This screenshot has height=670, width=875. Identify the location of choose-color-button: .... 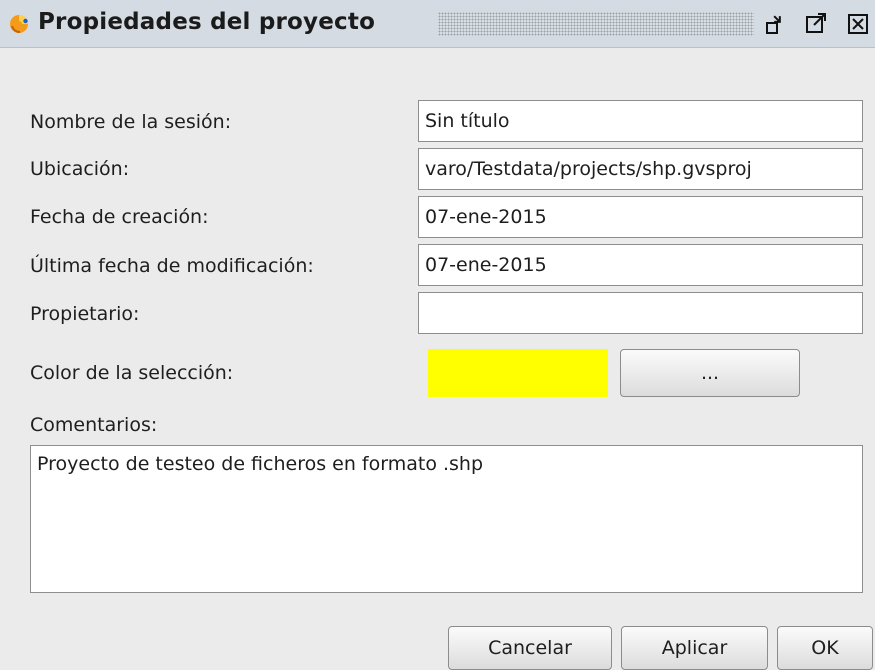
(710, 373).